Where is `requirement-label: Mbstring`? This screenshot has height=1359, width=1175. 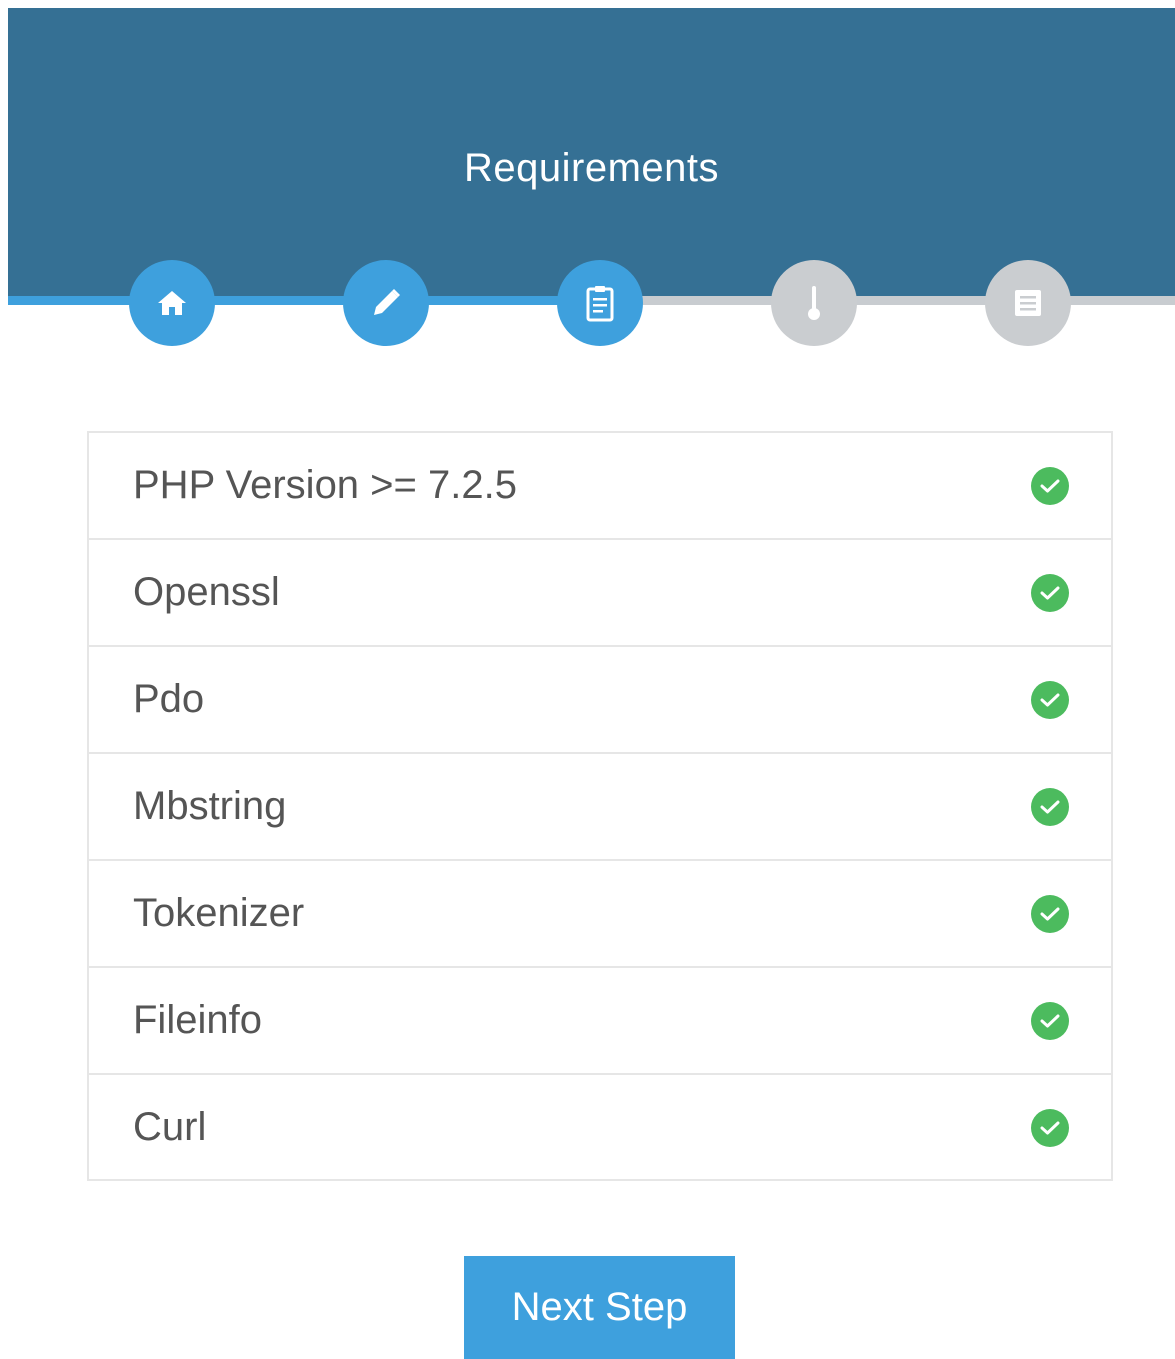 requirement-label: Mbstring is located at coordinates (210, 806).